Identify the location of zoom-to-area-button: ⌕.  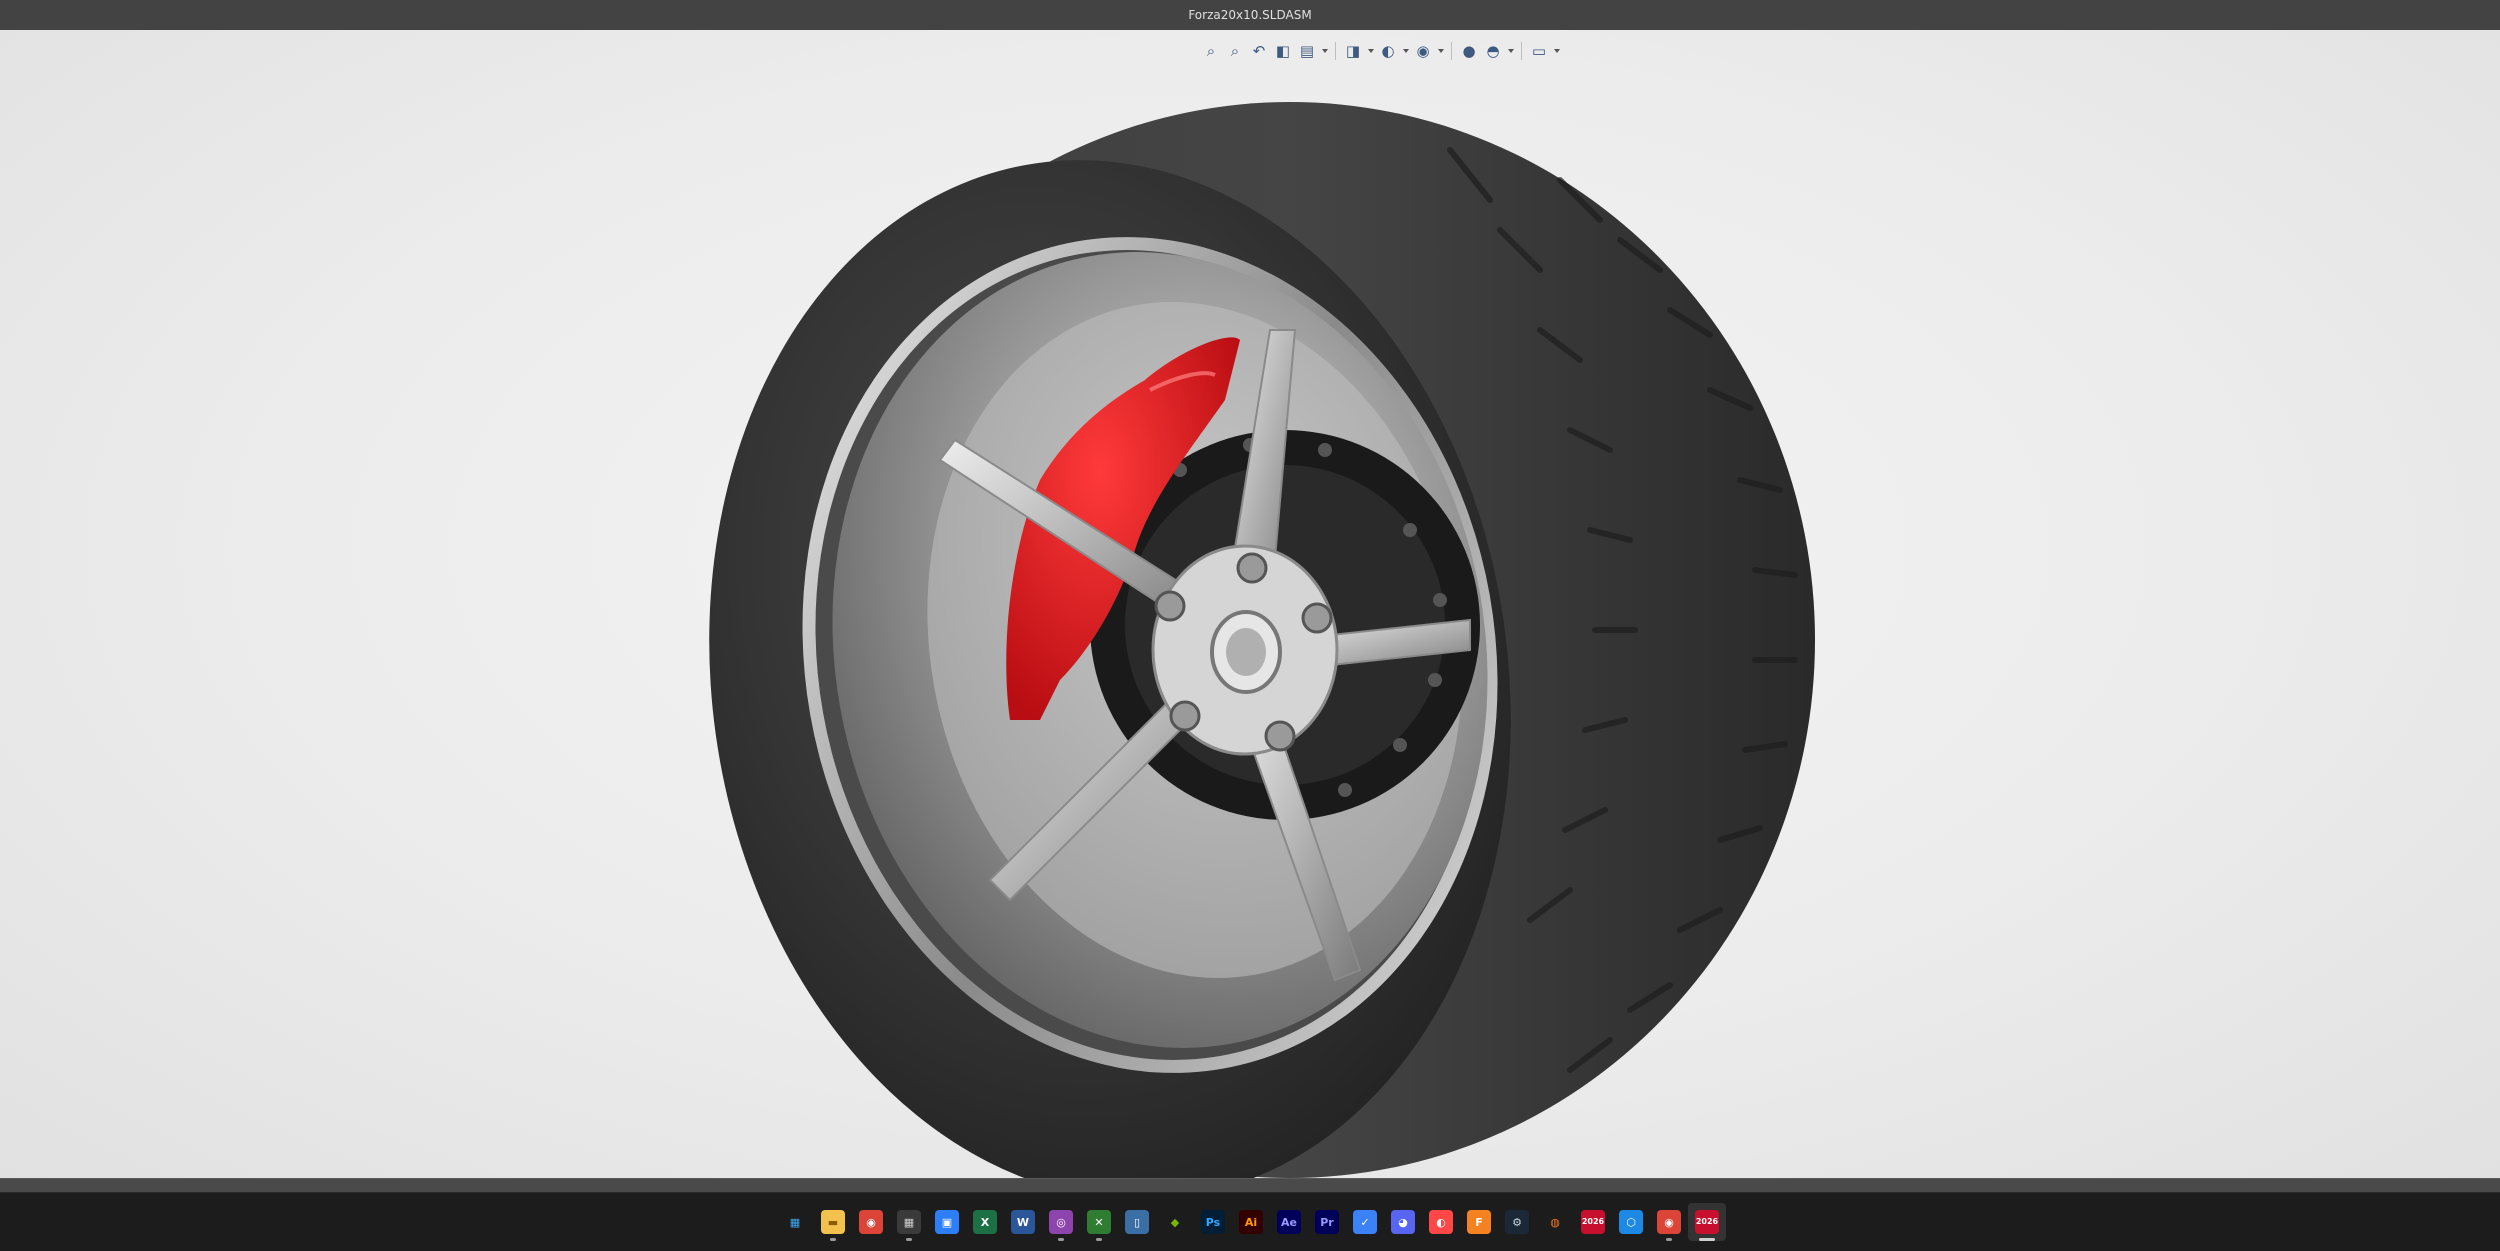
(1235, 51).